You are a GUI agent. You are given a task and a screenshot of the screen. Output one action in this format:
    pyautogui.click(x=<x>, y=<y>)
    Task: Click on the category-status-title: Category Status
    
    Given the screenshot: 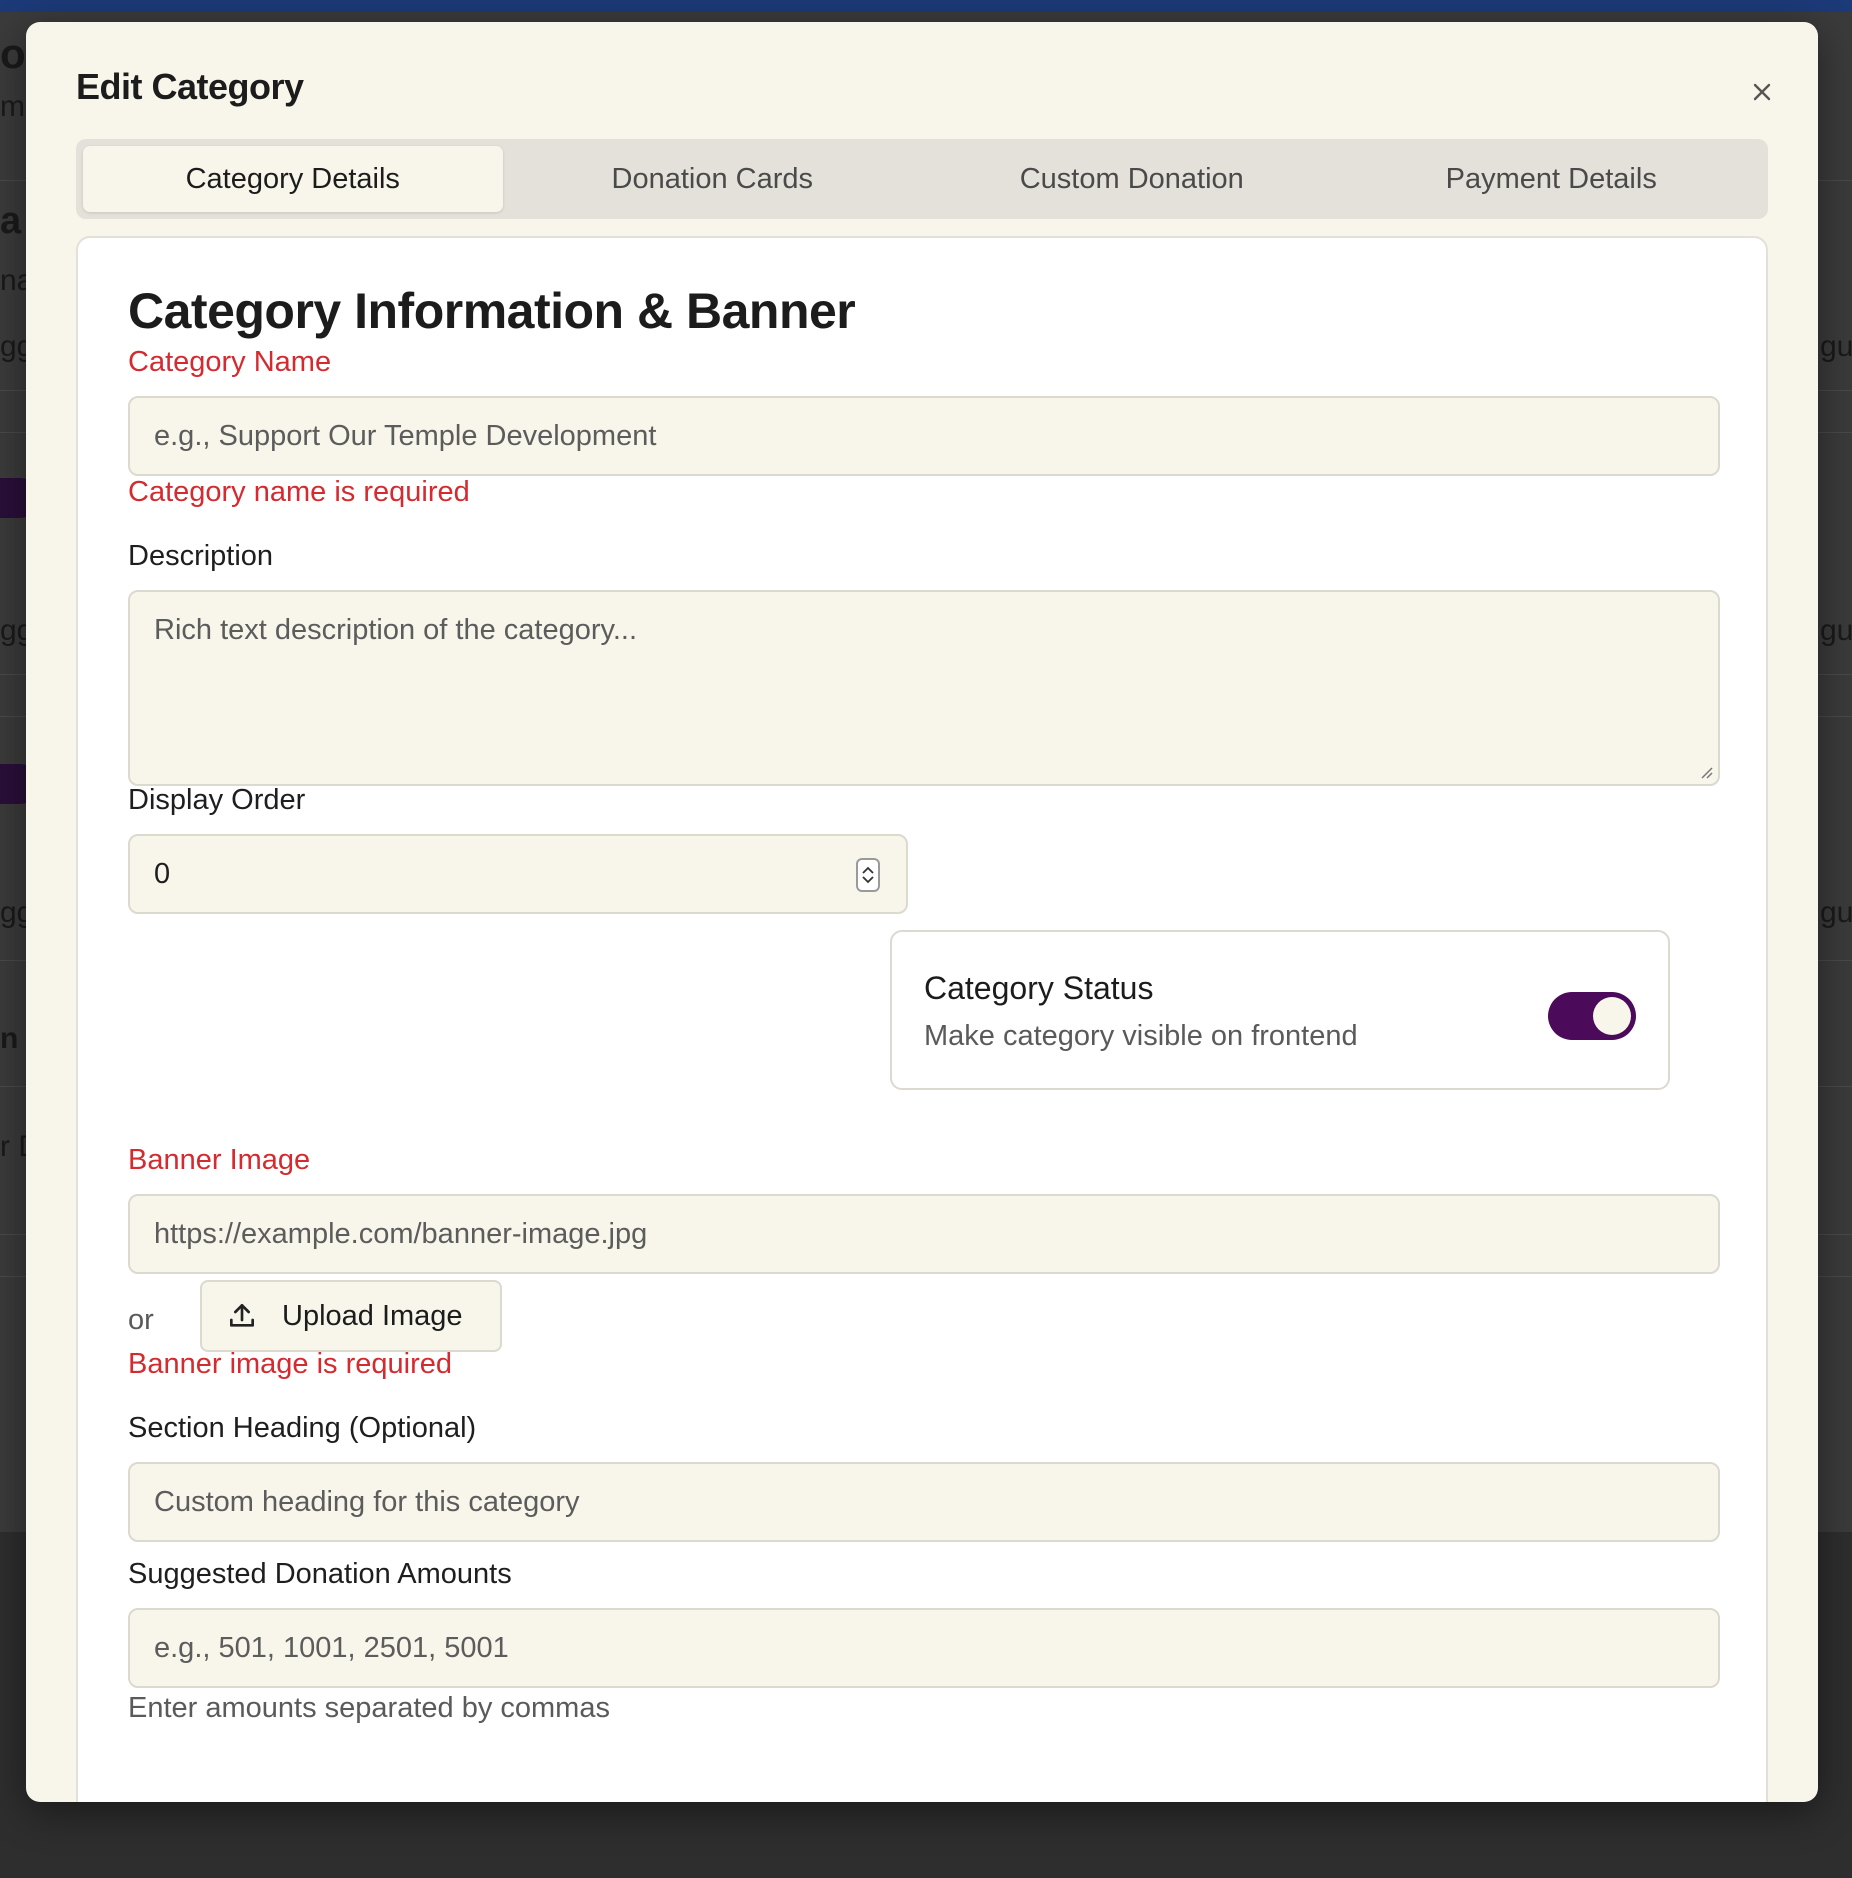 What is the action you would take?
    pyautogui.click(x=1039, y=988)
    